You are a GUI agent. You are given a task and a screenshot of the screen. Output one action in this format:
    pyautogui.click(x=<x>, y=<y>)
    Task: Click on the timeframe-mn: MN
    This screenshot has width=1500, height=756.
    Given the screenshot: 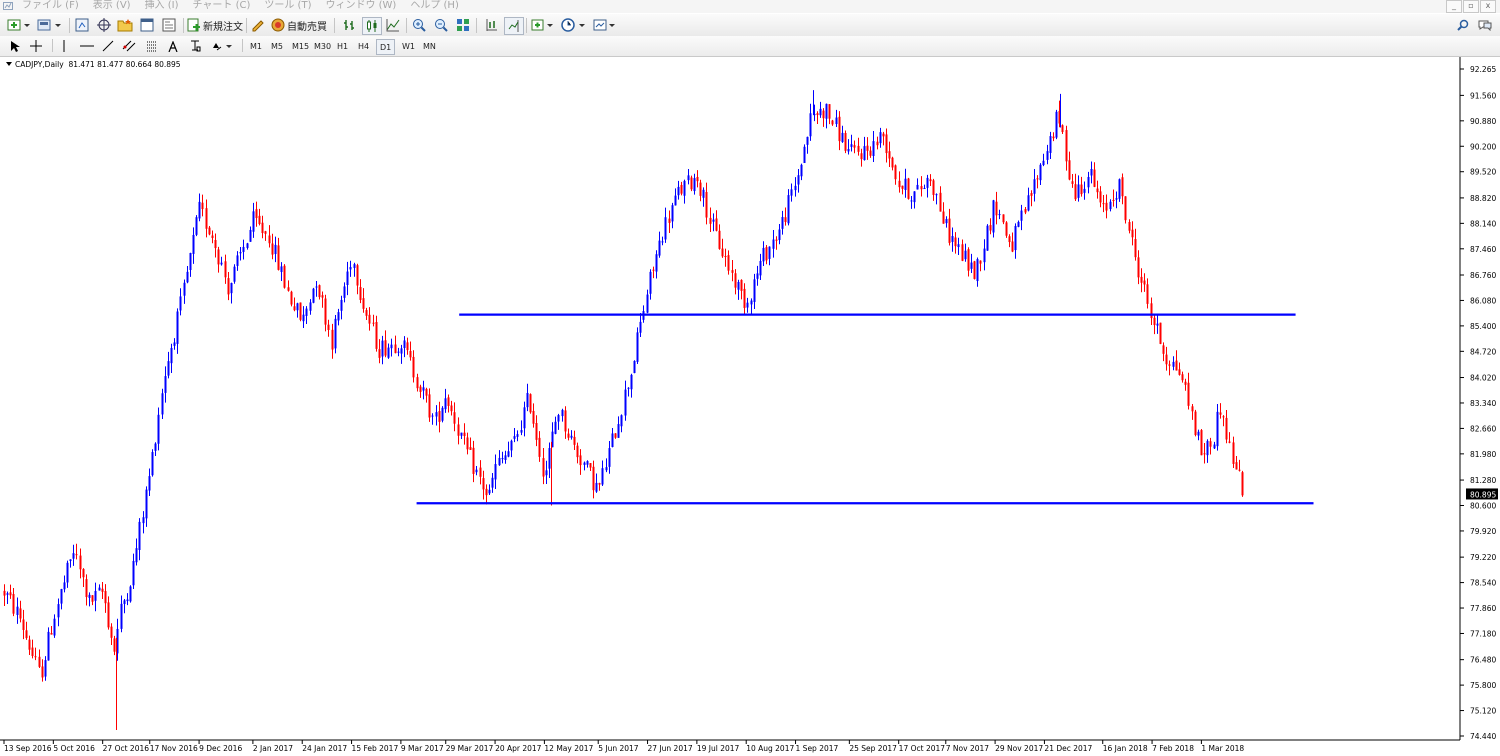 What is the action you would take?
    pyautogui.click(x=429, y=46)
    